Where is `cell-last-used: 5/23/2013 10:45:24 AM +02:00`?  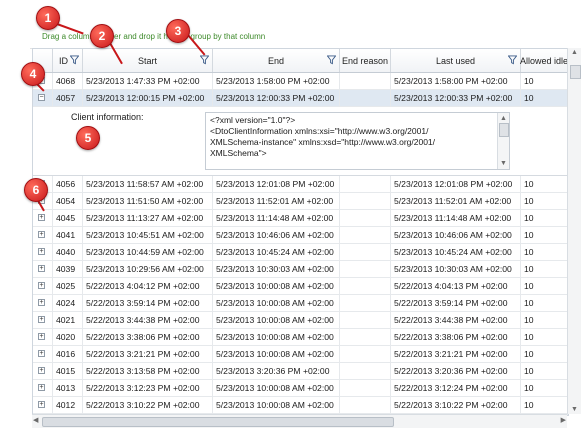
cell-last-used: 5/23/2013 10:45:24 AM +02:00 is located at coordinates (456, 252).